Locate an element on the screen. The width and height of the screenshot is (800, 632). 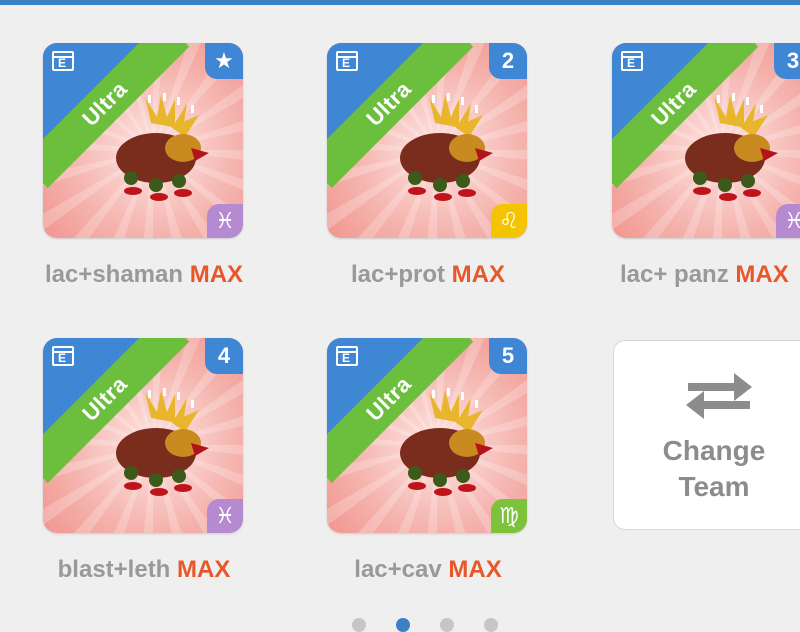
card-2-label: lac+prot MAX is located at coordinates (428, 275).